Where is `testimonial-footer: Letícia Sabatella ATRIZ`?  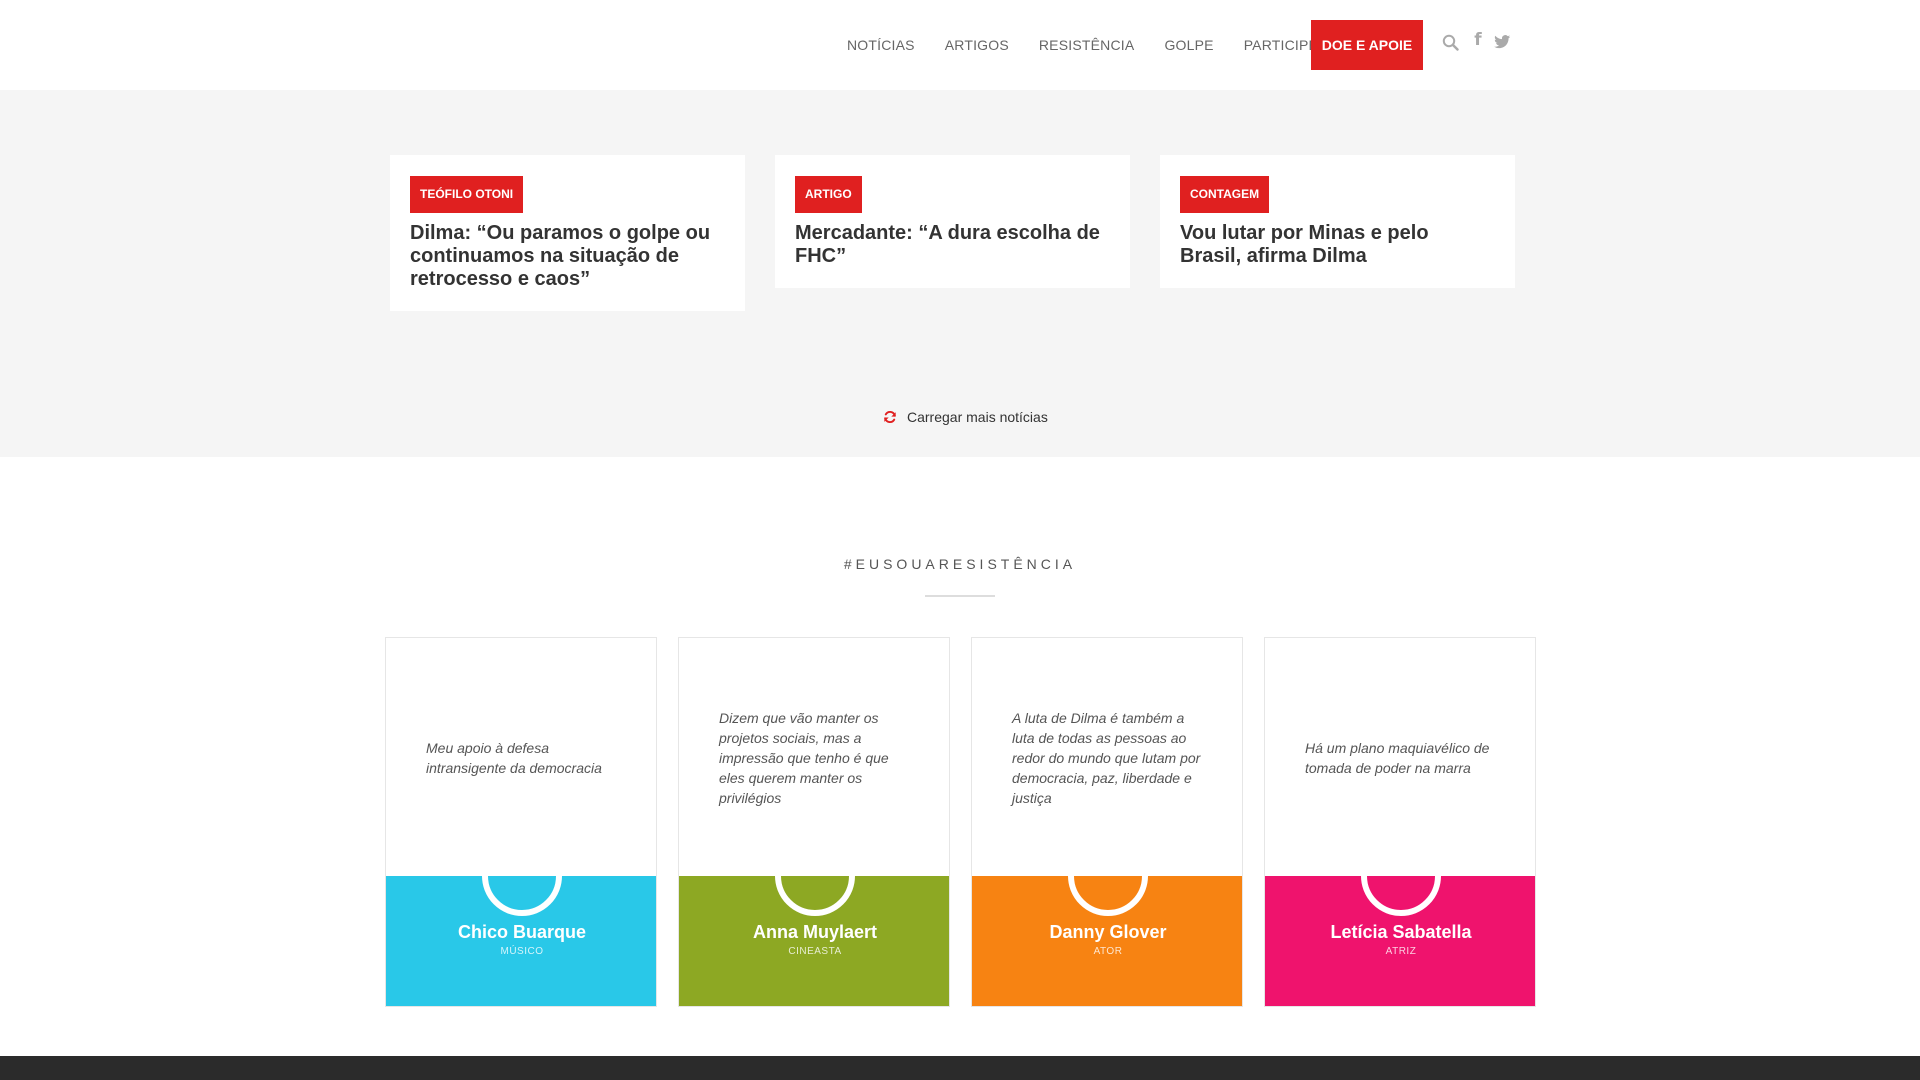
testimonial-footer: Letícia Sabatella ATRIZ is located at coordinates (1400, 921).